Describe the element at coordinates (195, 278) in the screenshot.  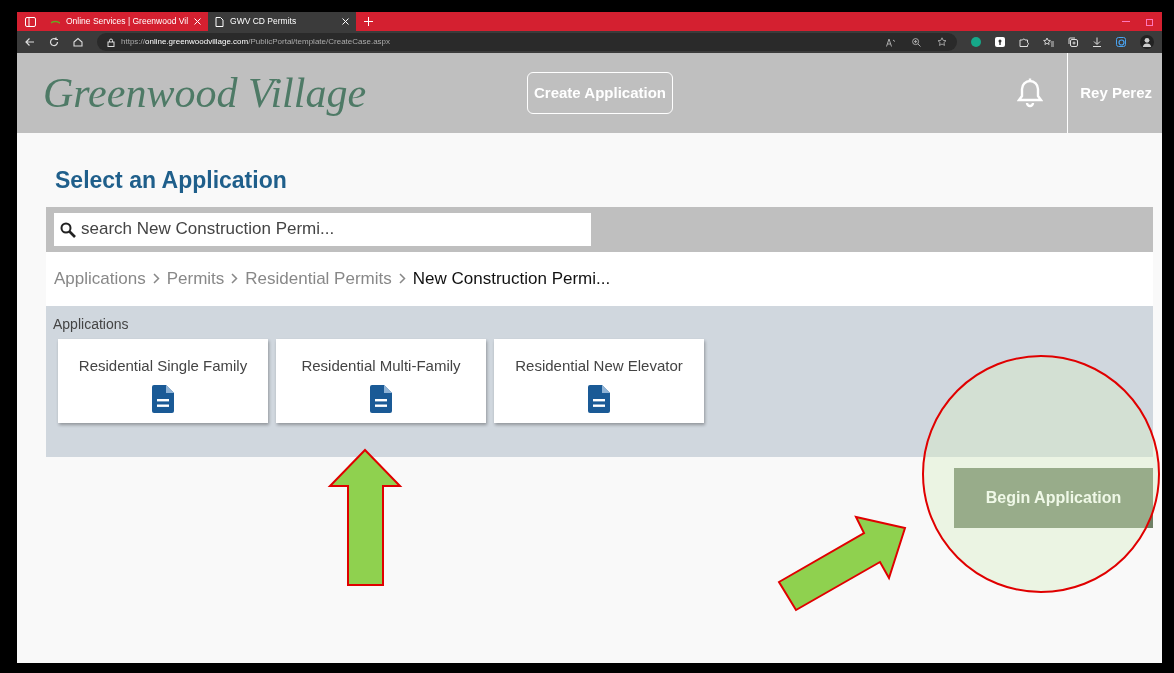
I see `breadcrumb-link: Permits` at that location.